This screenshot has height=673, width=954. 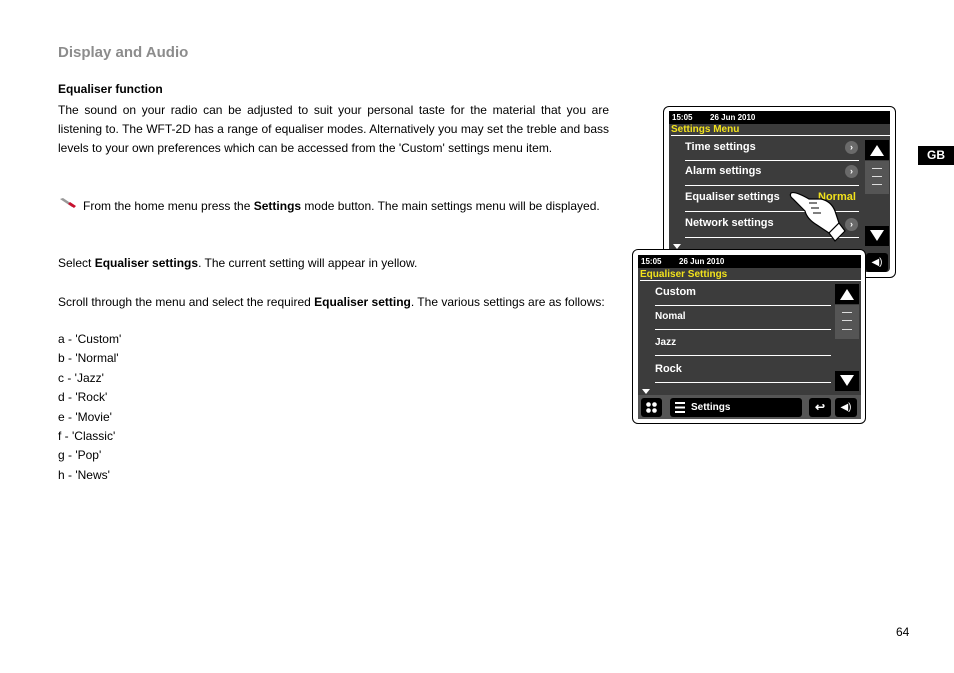 I want to click on list-item: c - 'Jazz', so click(x=81, y=377).